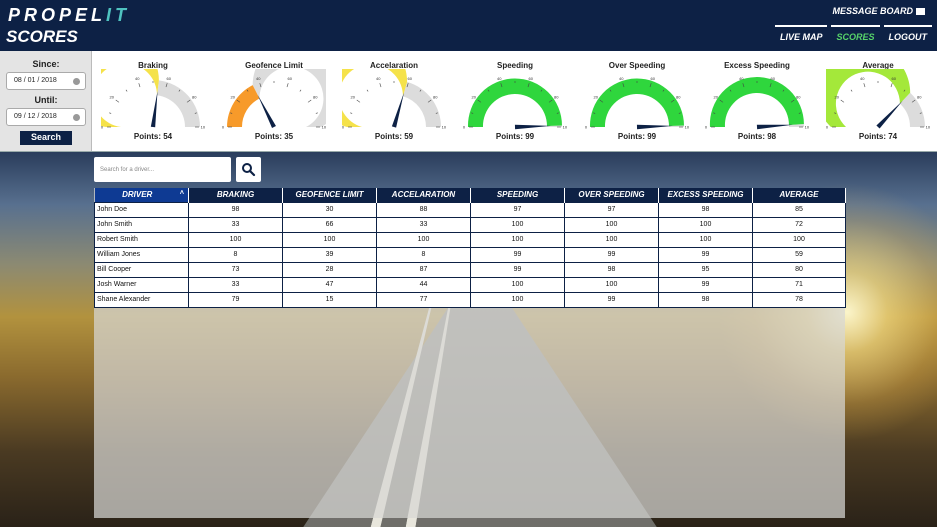 This screenshot has height=527, width=937. Describe the element at coordinates (757, 136) in the screenshot. I see `gauge-points: Points: 98` at that location.